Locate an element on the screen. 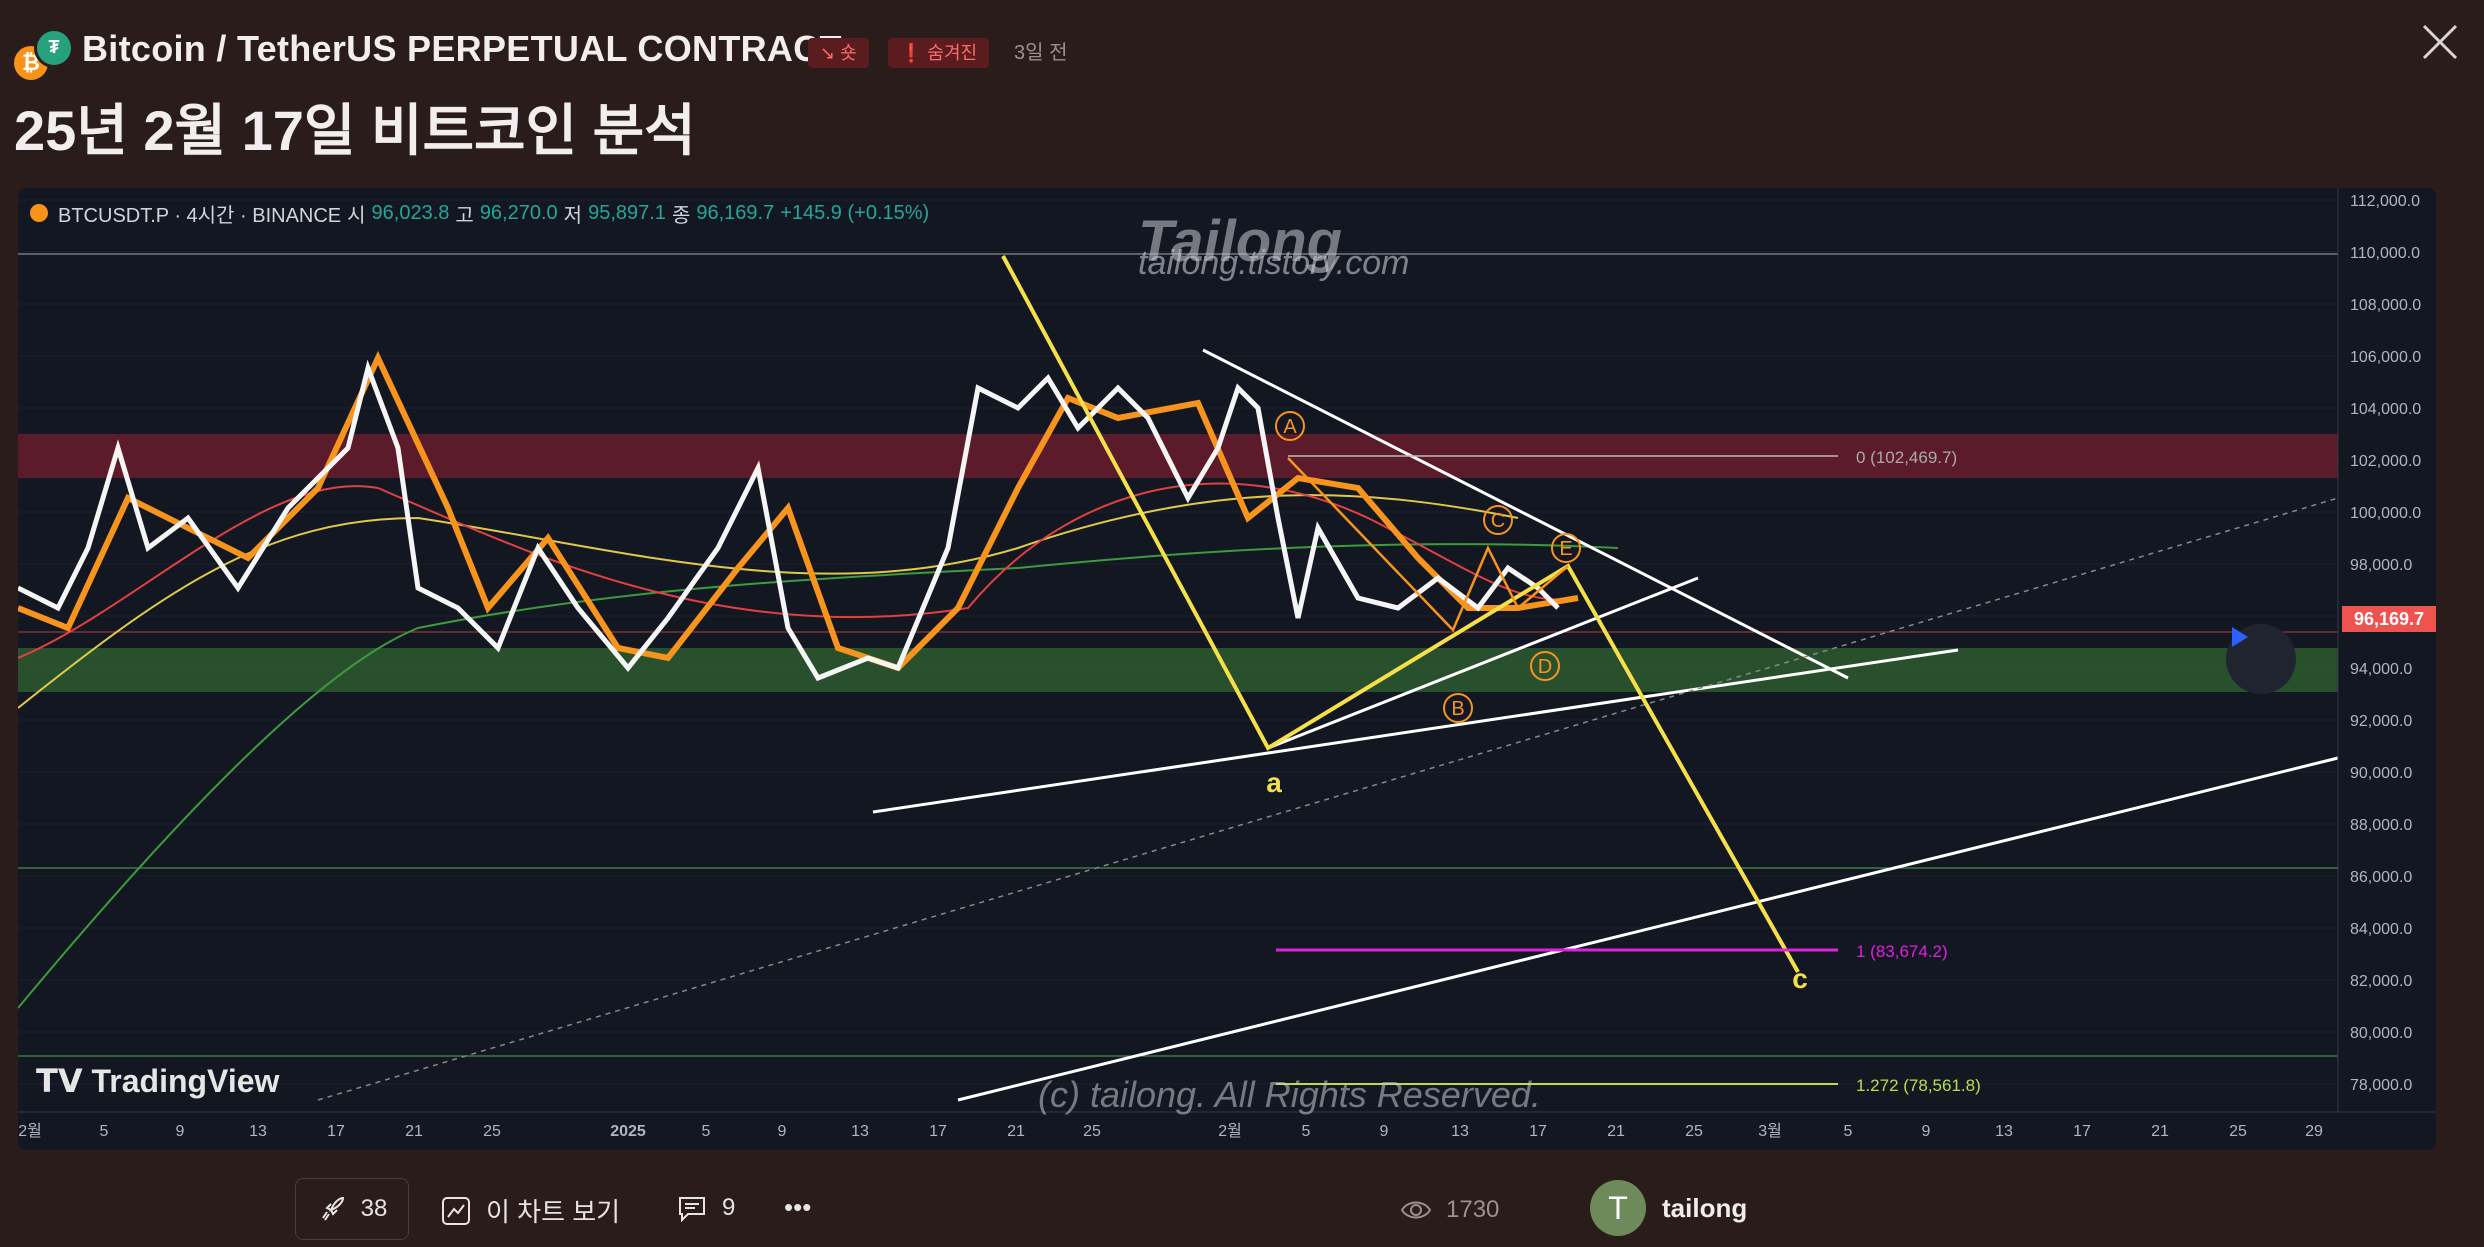 This screenshot has width=2484, height=1247. wave-B-label: B is located at coordinates (1457, 709).